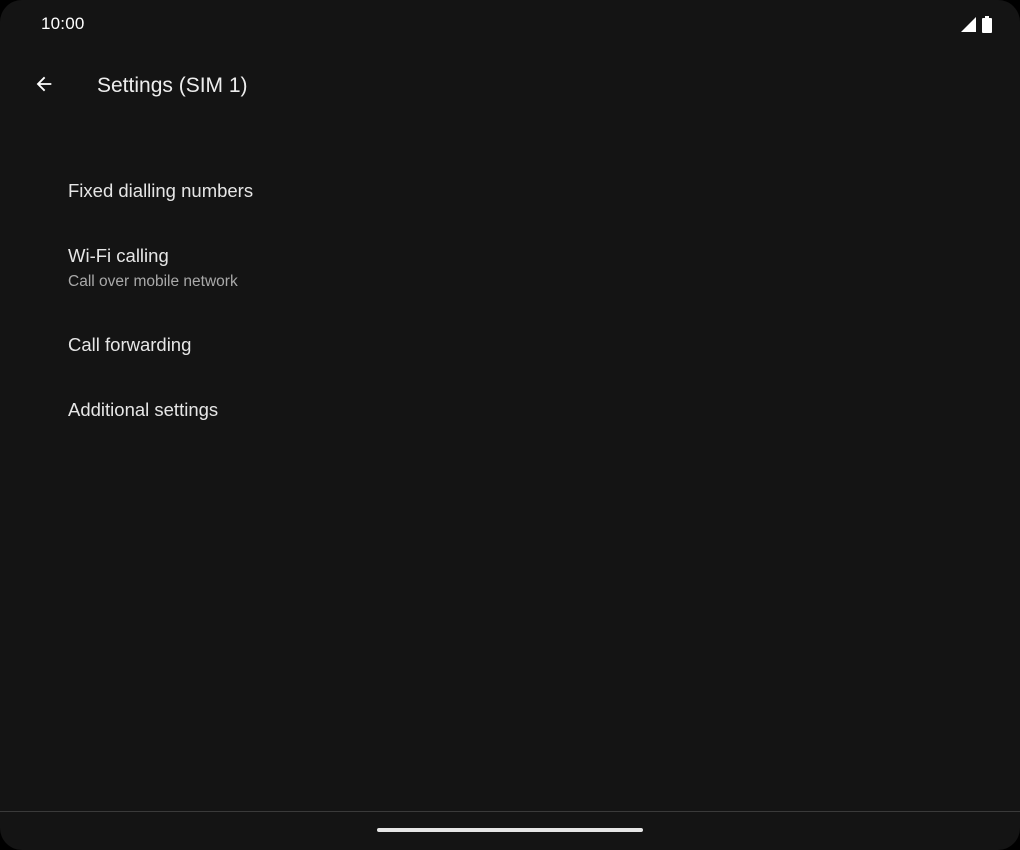  What do you see at coordinates (63, 23) in the screenshot?
I see `status-time: 10:00` at bounding box center [63, 23].